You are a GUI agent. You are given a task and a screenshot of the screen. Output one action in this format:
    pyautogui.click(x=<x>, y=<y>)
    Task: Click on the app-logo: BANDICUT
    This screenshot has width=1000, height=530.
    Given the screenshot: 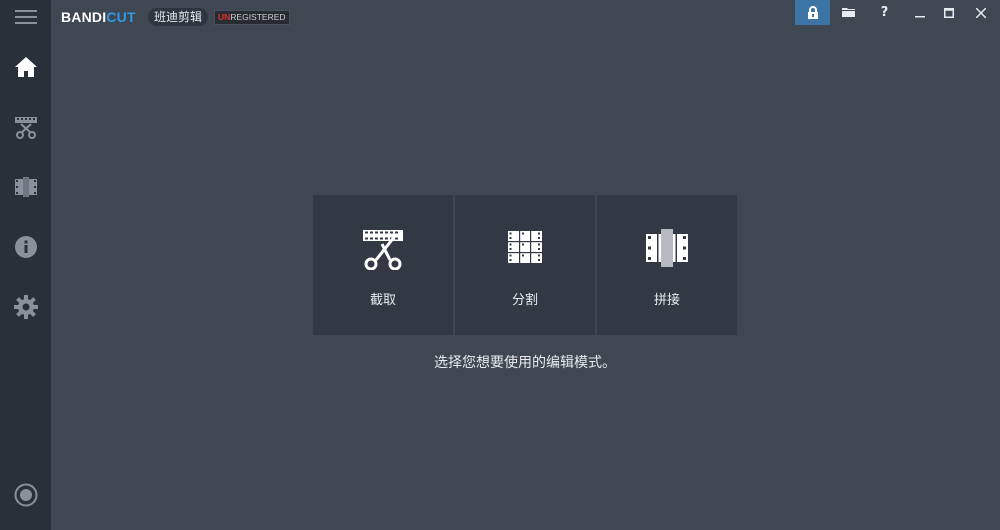 What is the action you would take?
    pyautogui.click(x=98, y=17)
    